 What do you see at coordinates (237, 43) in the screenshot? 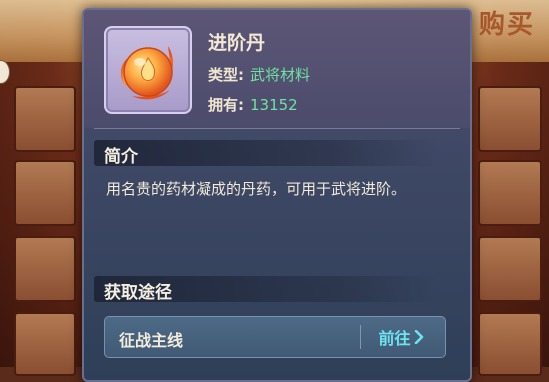
I see `item-name: 进阶丹` at bounding box center [237, 43].